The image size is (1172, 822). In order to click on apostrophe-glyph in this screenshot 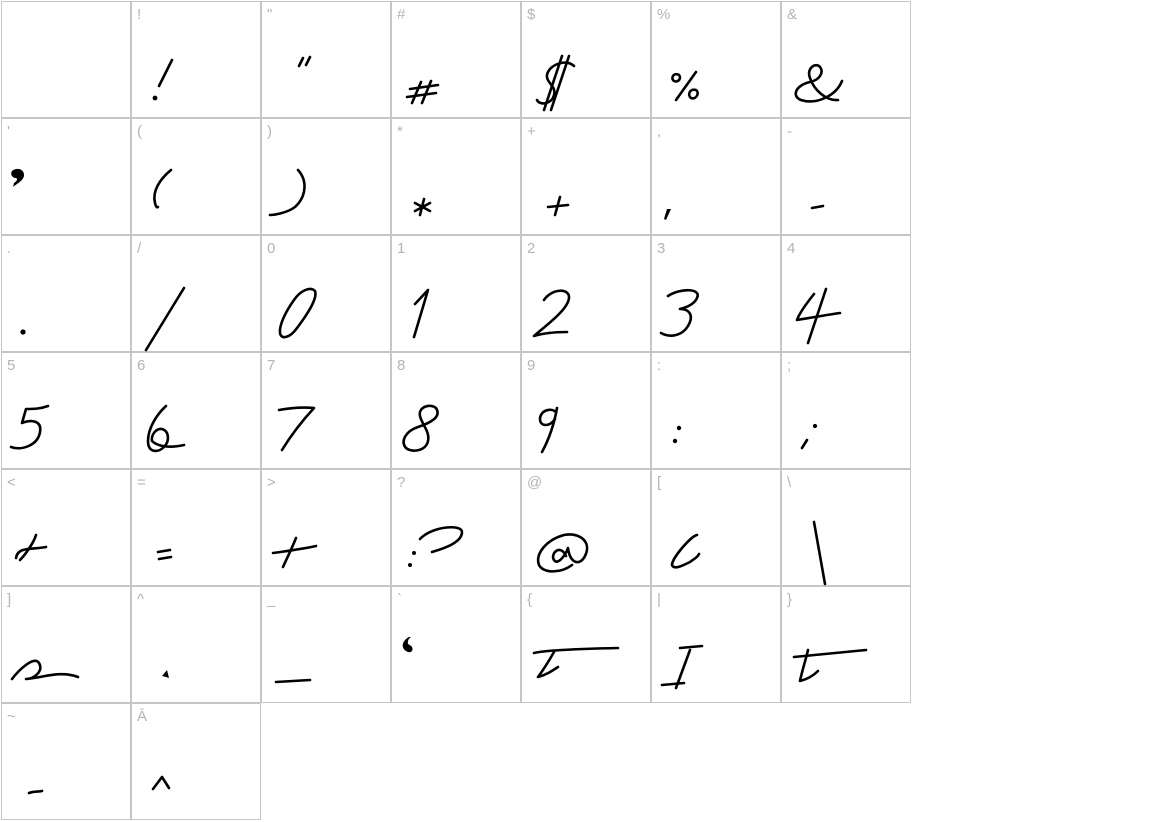, I will do `click(17, 177)`.